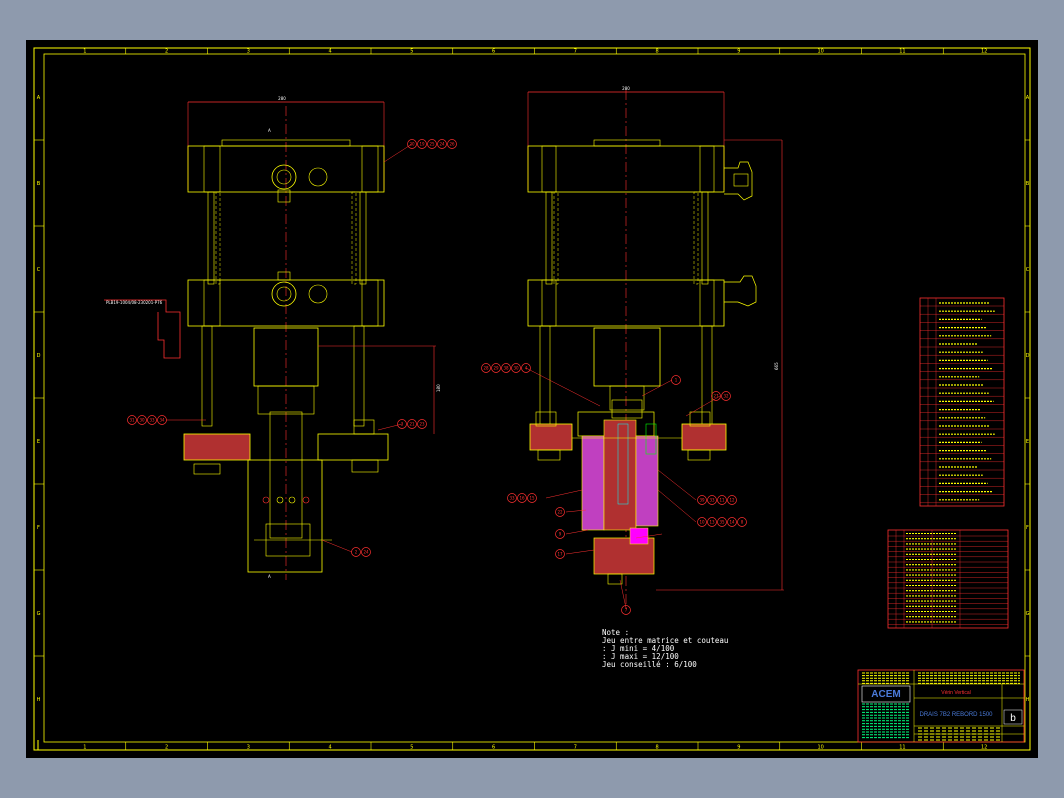 The width and height of the screenshot is (1064, 798). What do you see at coordinates (132, 419) in the screenshot?
I see `balloon-number: 31` at bounding box center [132, 419].